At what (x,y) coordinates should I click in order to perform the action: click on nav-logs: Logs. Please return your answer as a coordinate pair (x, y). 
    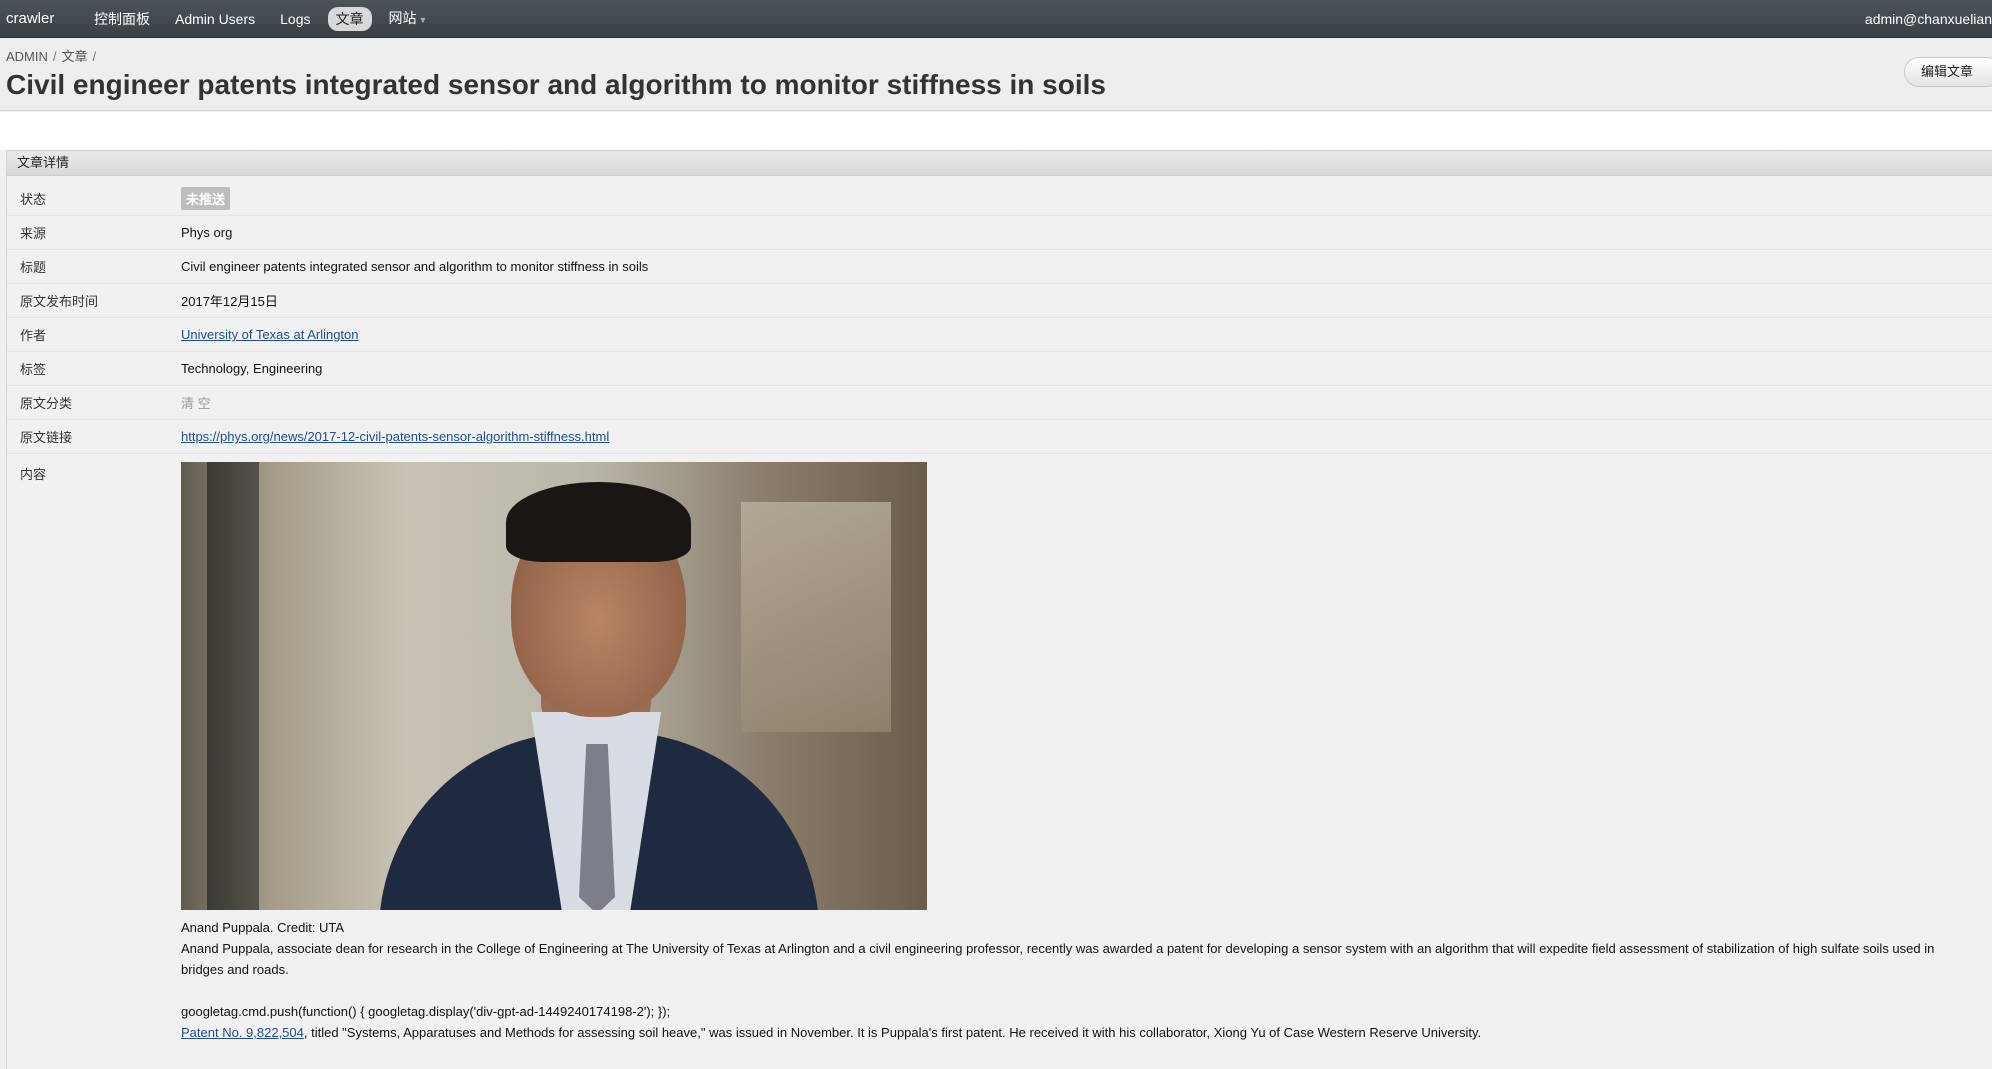
    Looking at the image, I should click on (295, 19).